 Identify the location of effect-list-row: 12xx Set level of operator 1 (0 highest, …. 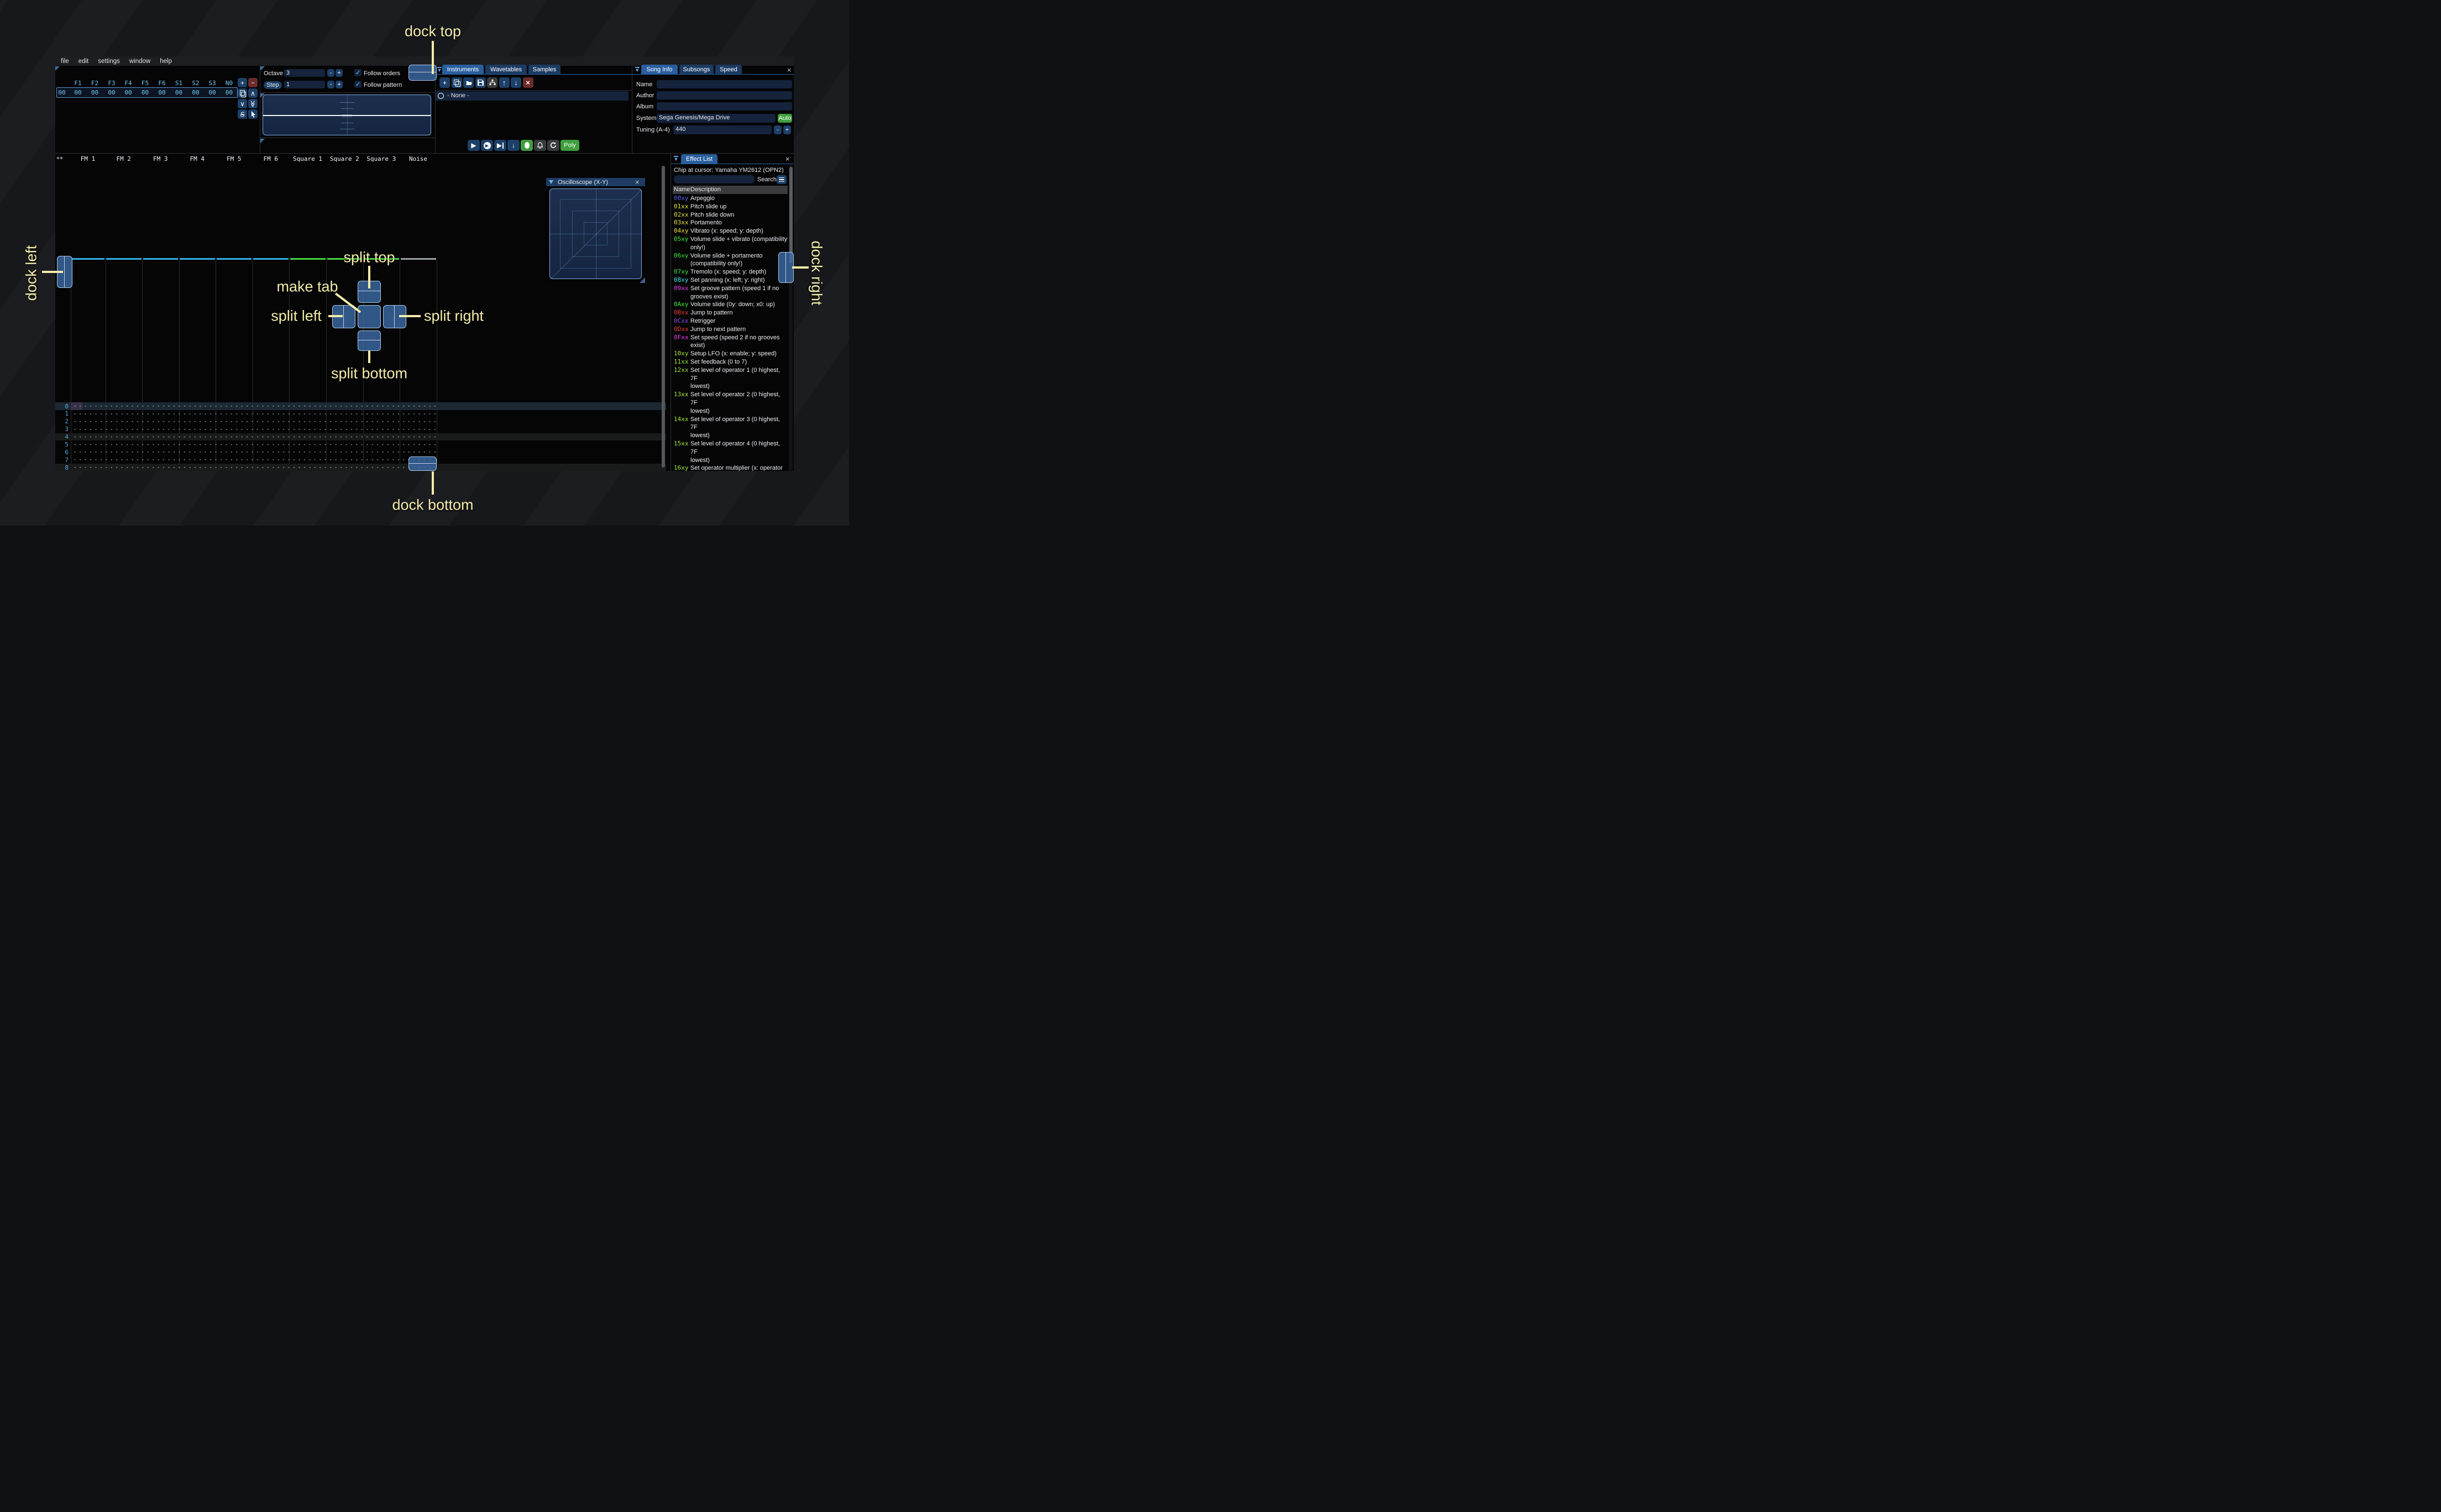
(730, 379).